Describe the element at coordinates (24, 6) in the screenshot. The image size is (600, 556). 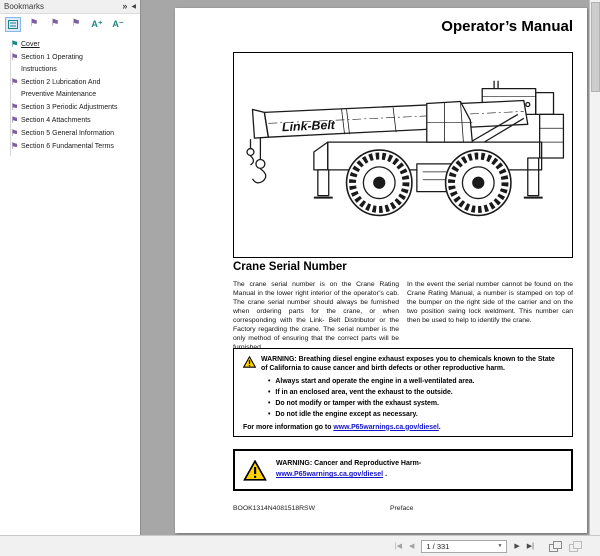
I see `bookmarks-panel-title: Bookmarks` at that location.